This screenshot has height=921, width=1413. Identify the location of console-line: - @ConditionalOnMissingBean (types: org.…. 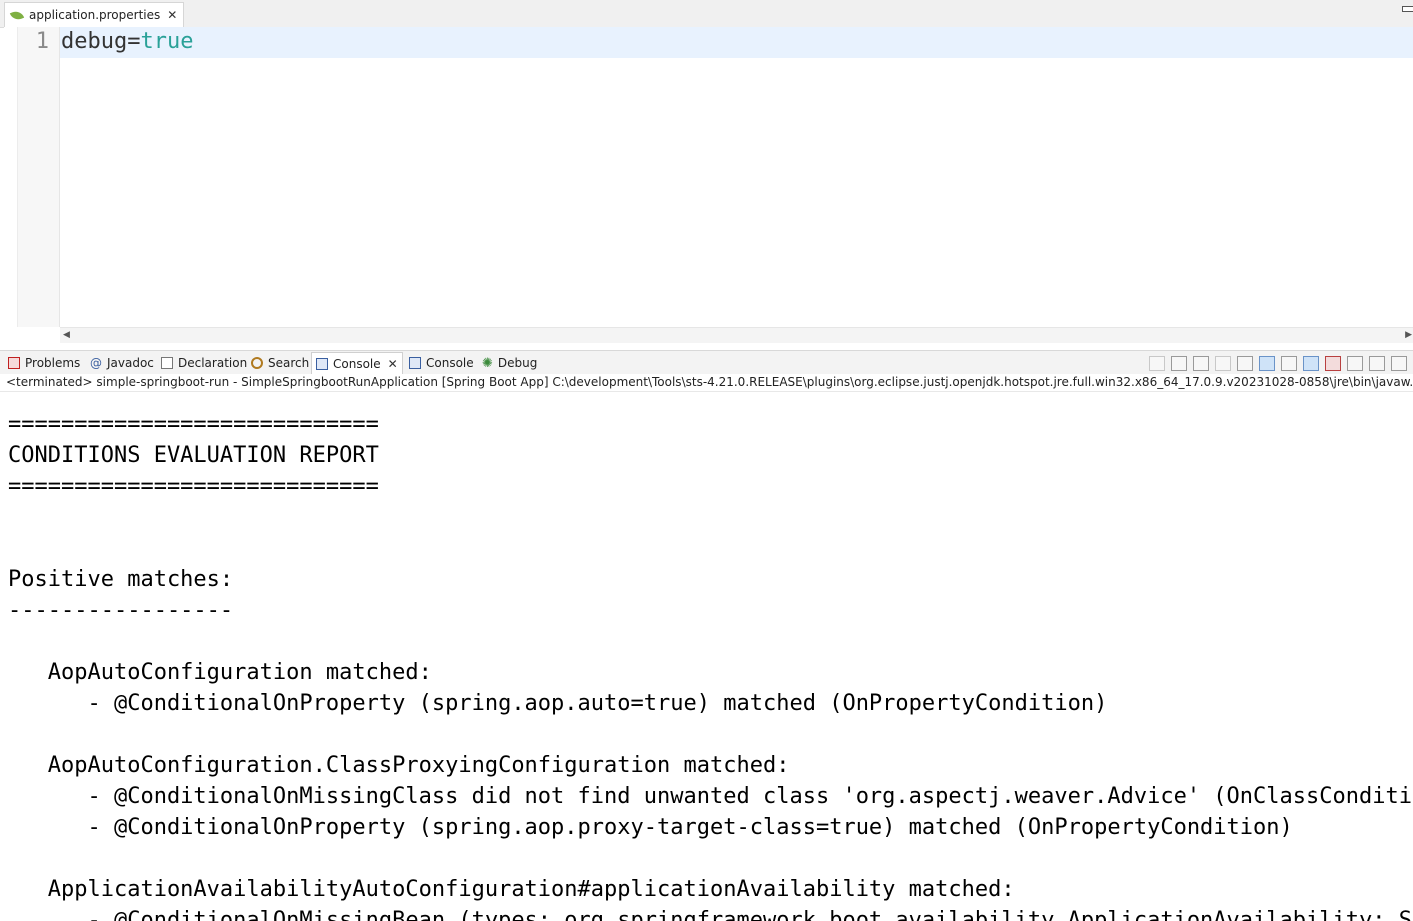
(750, 914).